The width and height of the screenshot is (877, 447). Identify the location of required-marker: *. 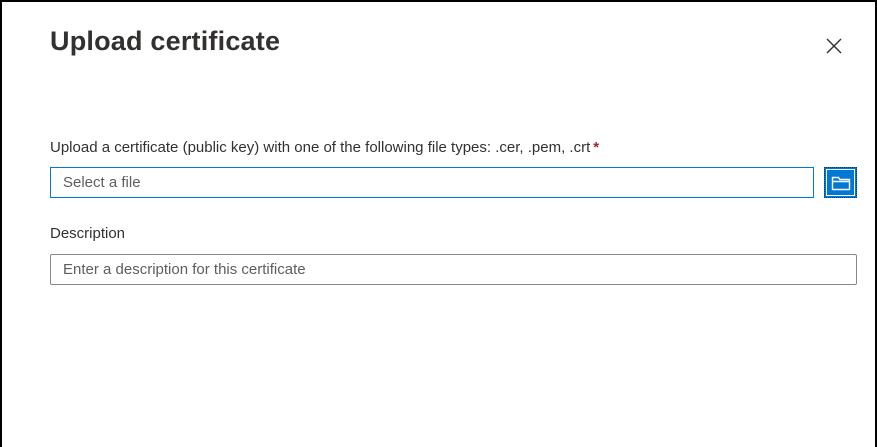
(596, 147).